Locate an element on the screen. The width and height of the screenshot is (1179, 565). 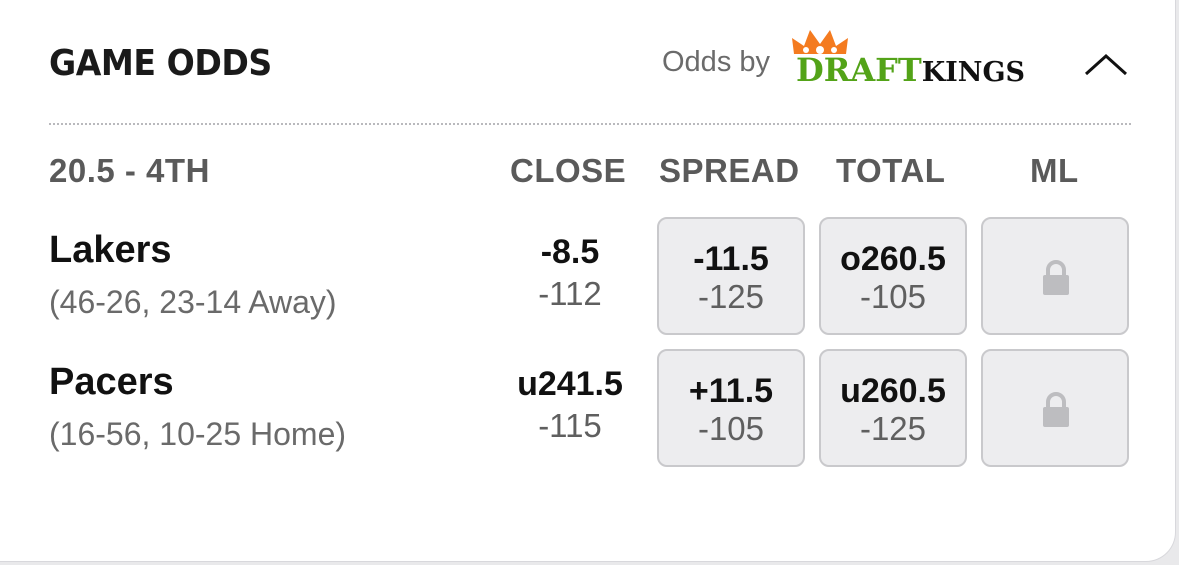
moneyline-button-pacers is located at coordinates (1055, 408).